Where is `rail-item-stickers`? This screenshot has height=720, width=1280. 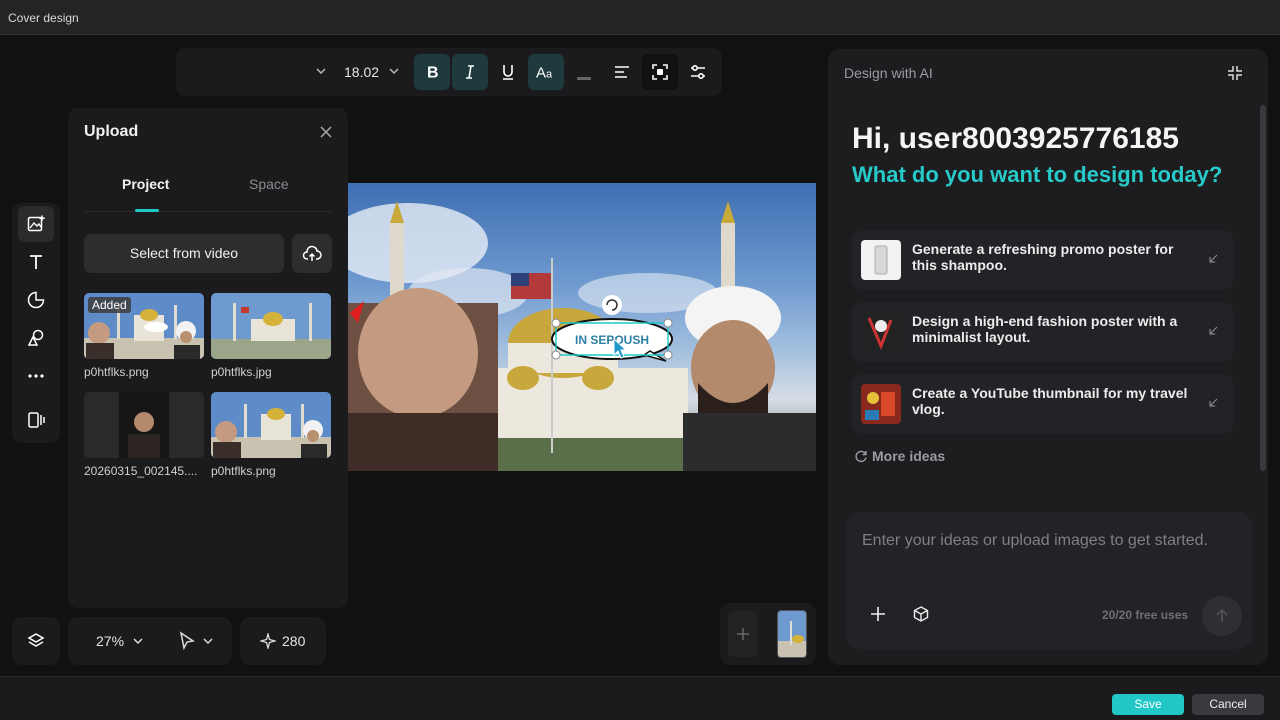
rail-item-stickers is located at coordinates (36, 300).